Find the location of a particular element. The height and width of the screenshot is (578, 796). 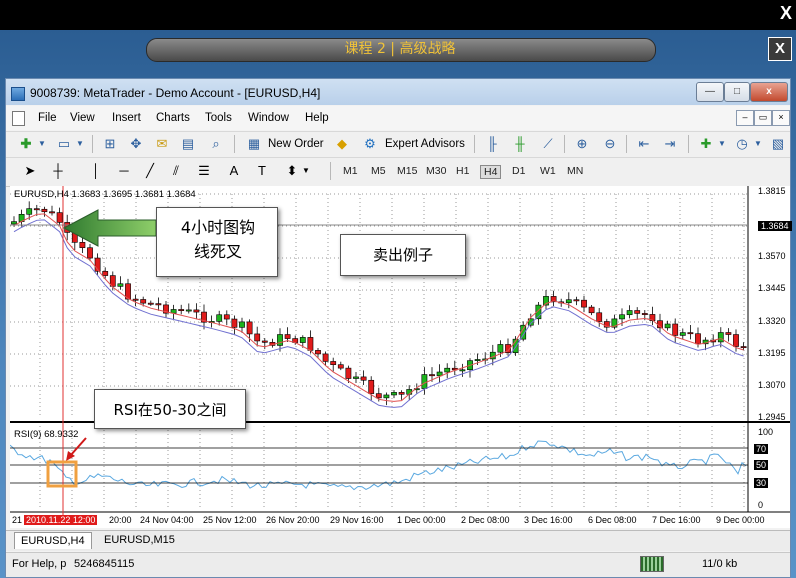

window-minimize-button: — is located at coordinates (710, 92).